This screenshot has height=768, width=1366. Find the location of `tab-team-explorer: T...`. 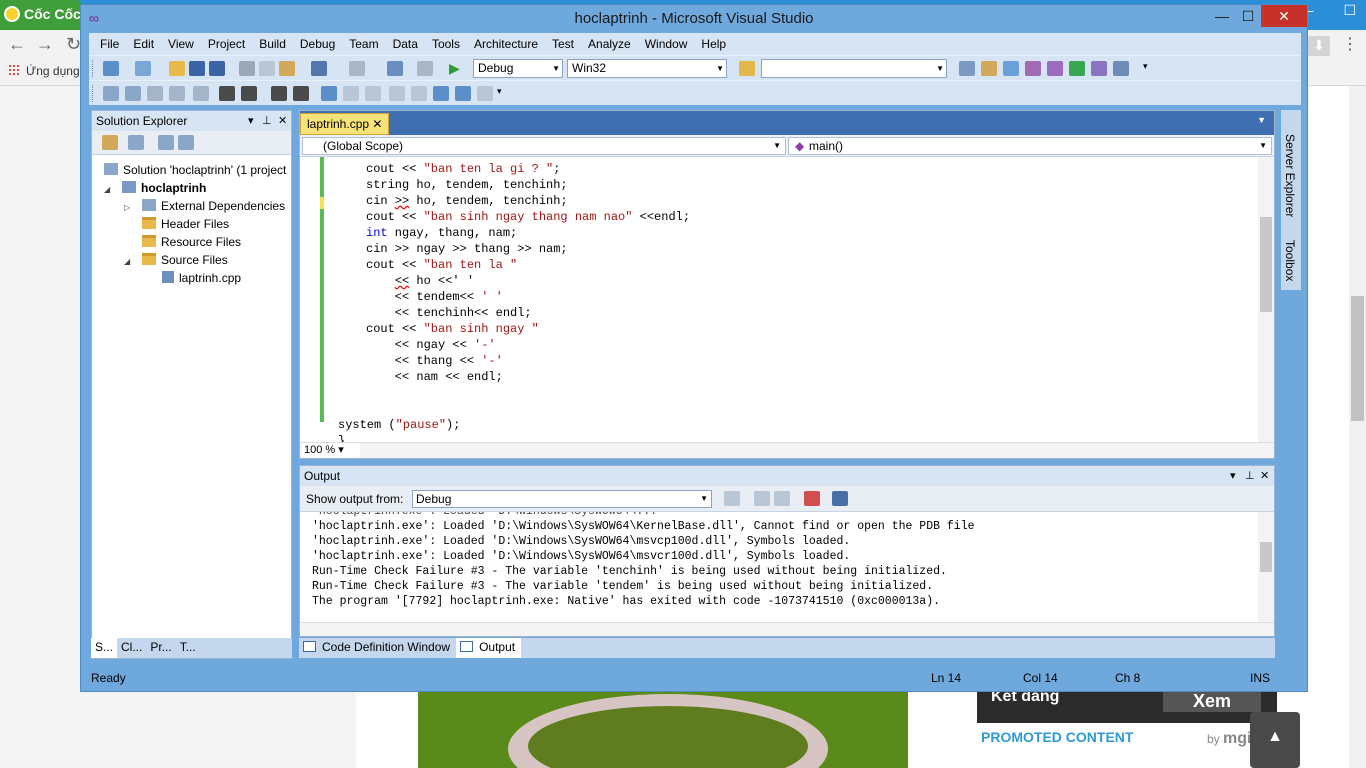

tab-team-explorer: T... is located at coordinates (188, 648).